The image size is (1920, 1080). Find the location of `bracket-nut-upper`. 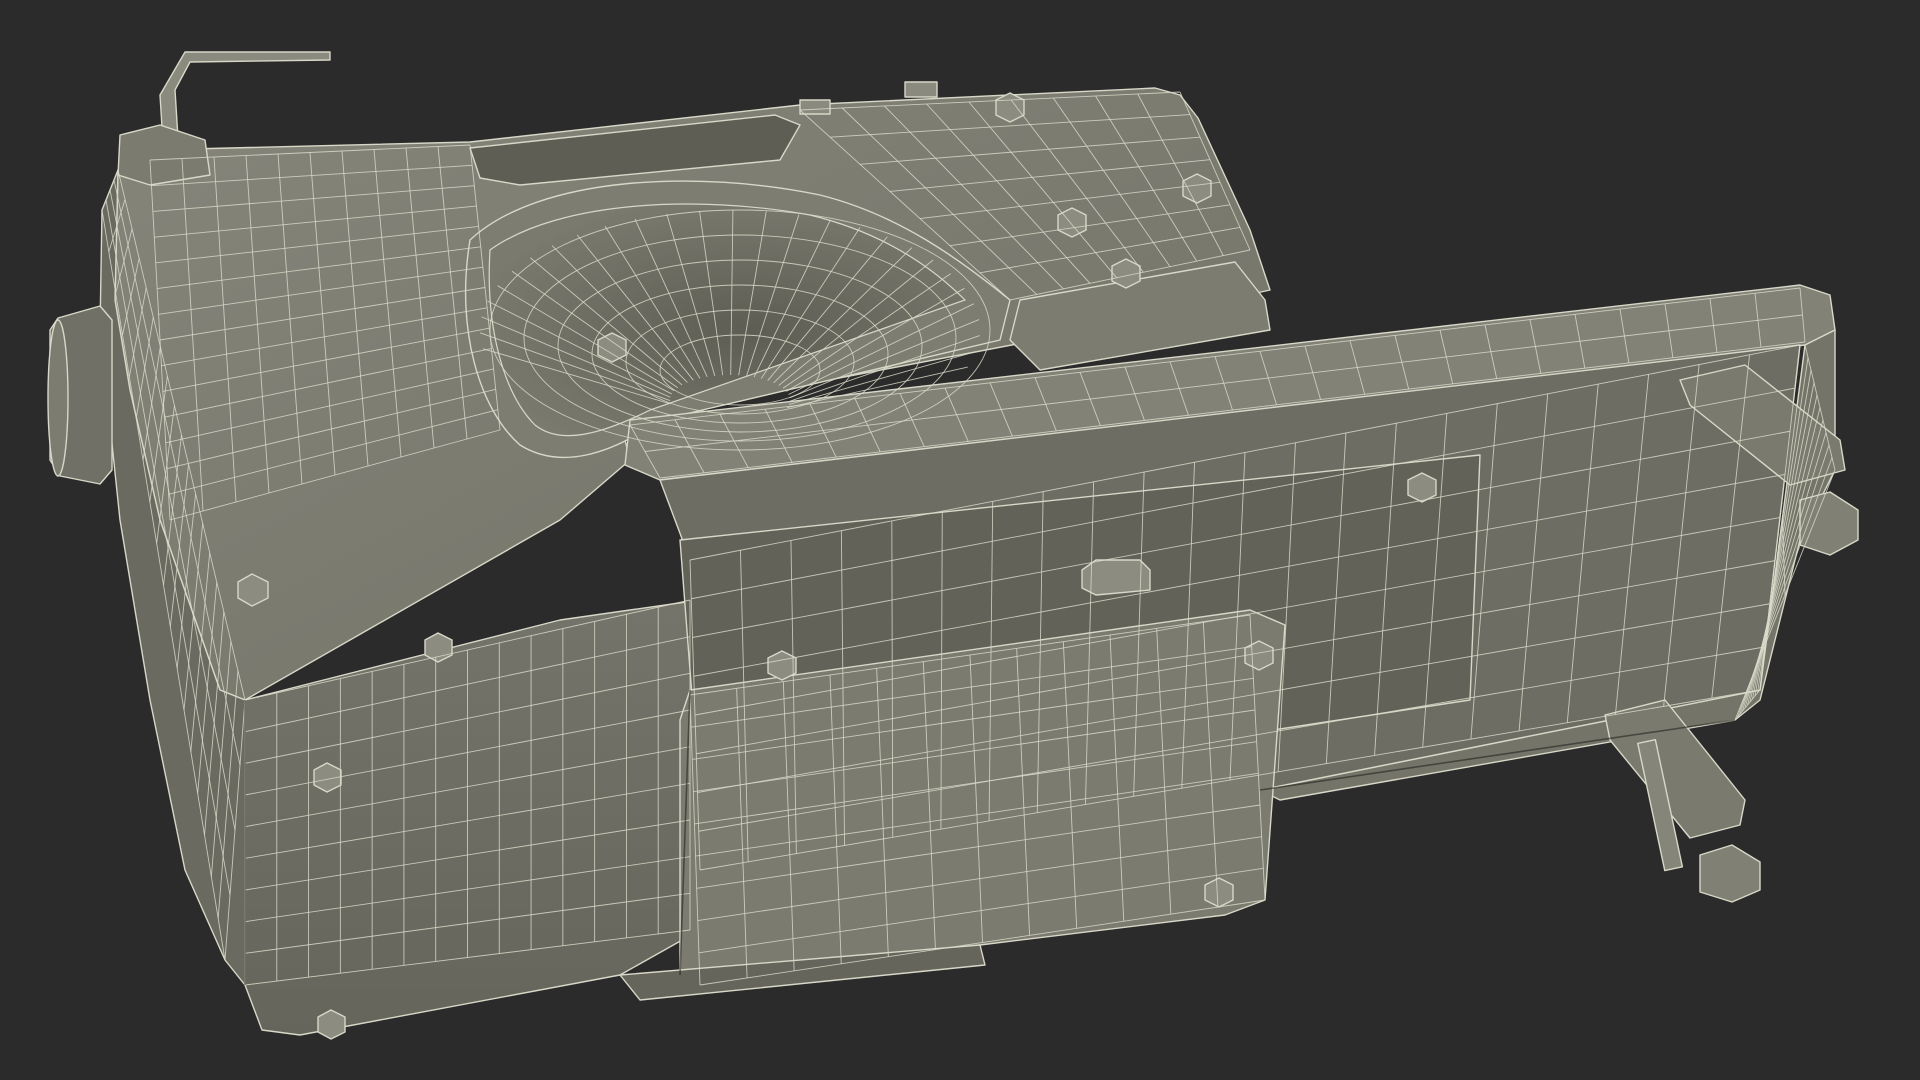

bracket-nut-upper is located at coordinates (1829, 523).